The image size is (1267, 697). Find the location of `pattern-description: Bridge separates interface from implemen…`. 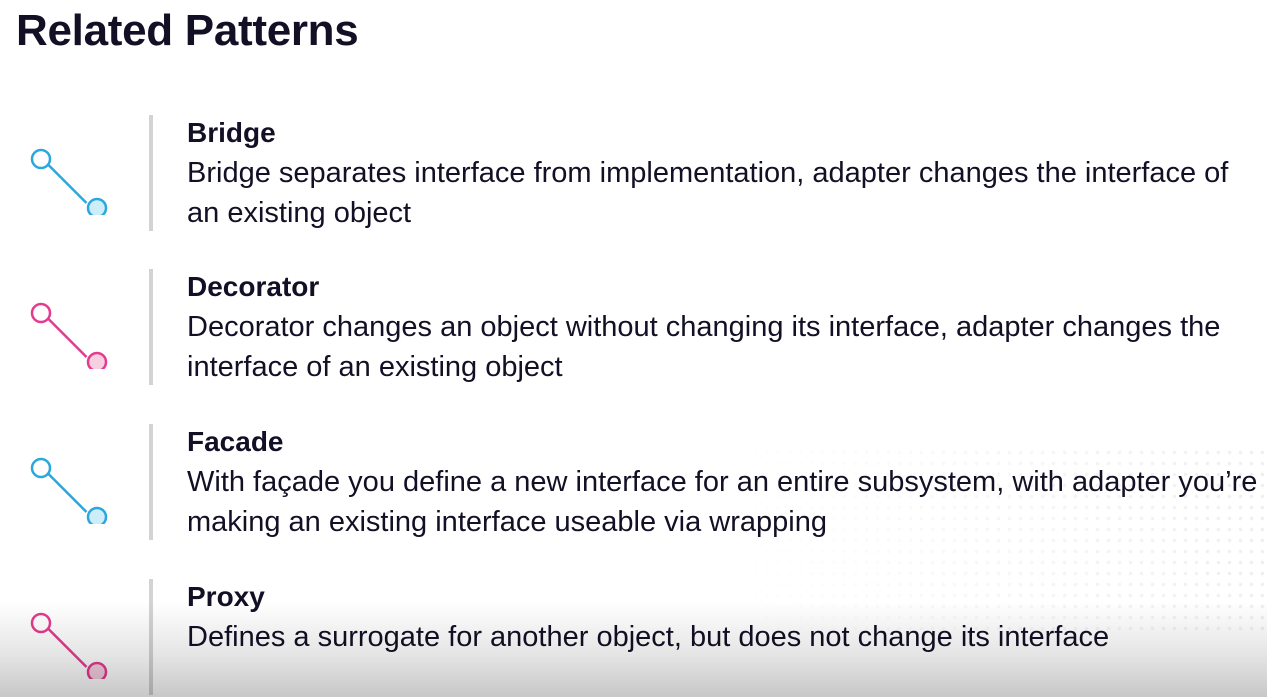

pattern-description: Bridge separates interface from implemen… is located at coordinates (708, 193).